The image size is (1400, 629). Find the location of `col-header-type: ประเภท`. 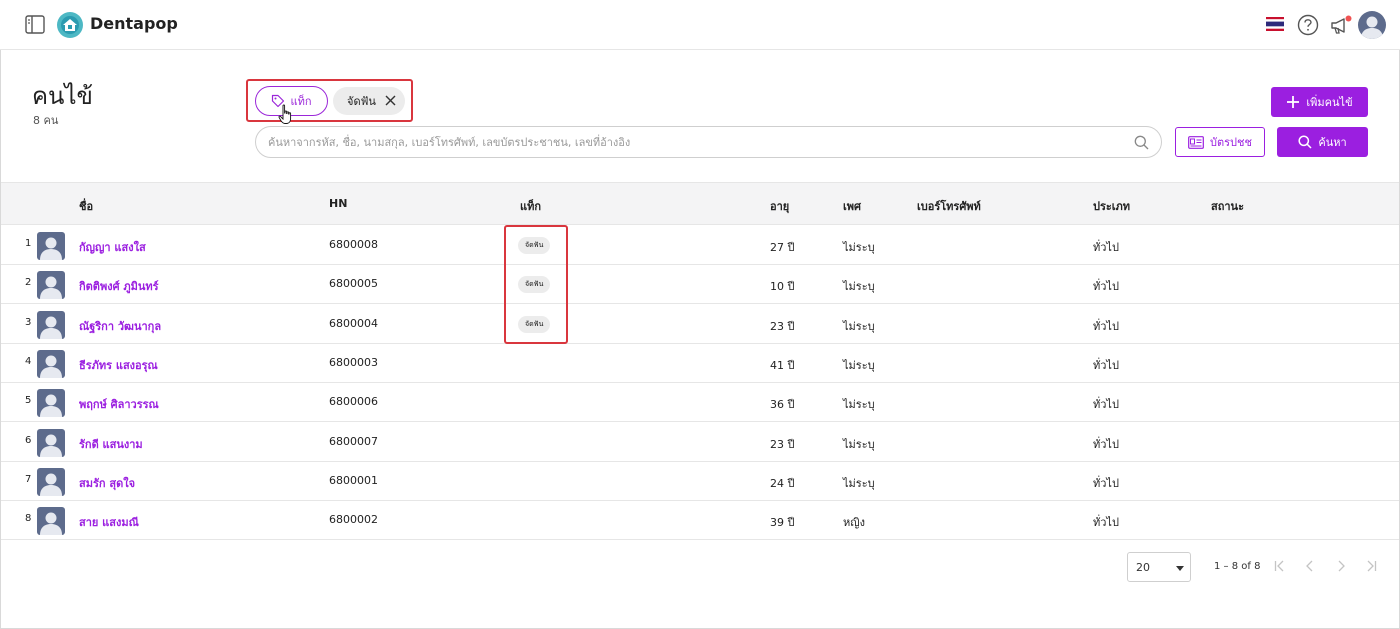

col-header-type: ประเภท is located at coordinates (1111, 206).